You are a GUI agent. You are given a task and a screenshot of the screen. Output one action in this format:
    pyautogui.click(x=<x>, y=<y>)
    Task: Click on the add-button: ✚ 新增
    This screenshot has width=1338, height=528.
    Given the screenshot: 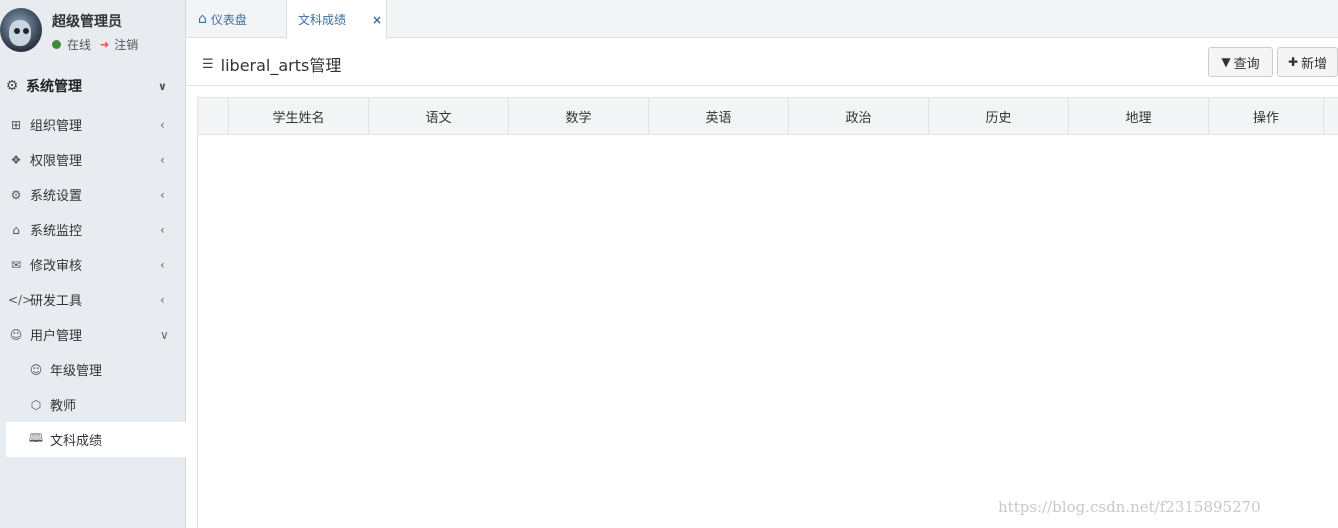 What is the action you would take?
    pyautogui.click(x=1307, y=62)
    